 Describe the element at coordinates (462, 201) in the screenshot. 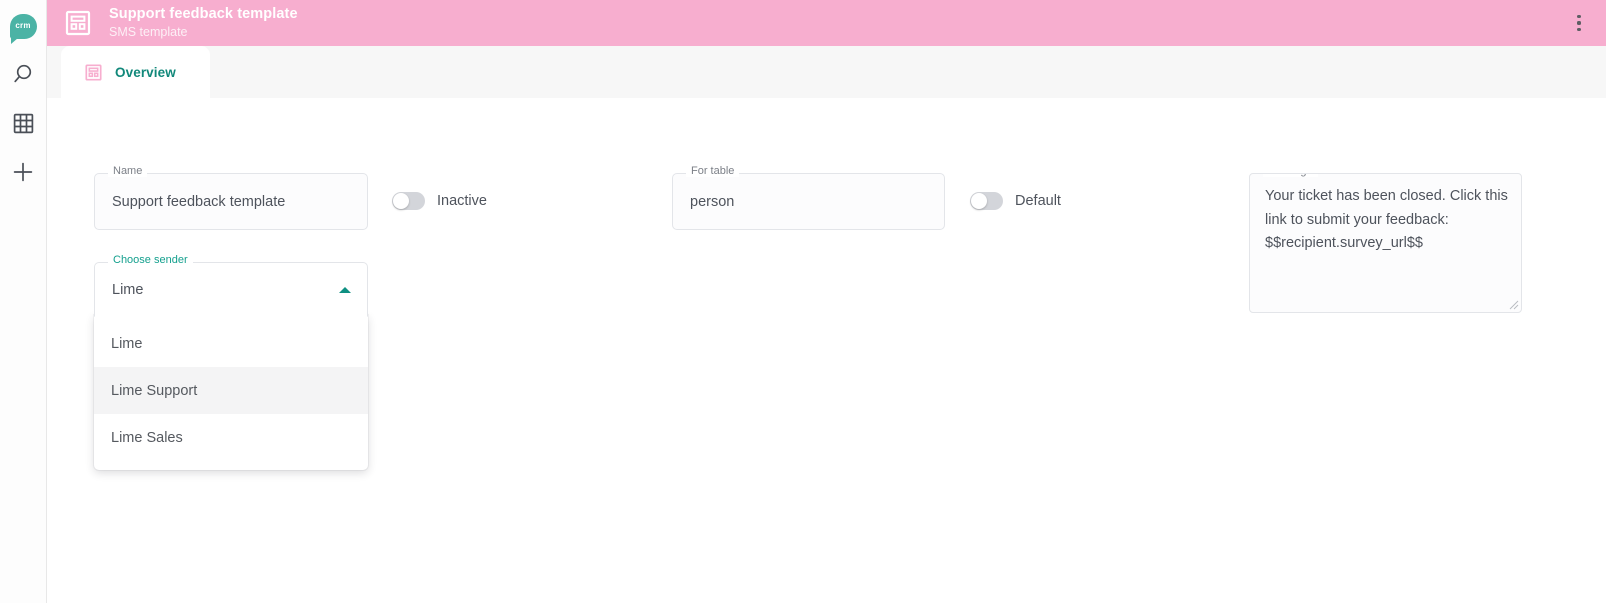

I see `inactive-toggle-label: Inactive` at that location.